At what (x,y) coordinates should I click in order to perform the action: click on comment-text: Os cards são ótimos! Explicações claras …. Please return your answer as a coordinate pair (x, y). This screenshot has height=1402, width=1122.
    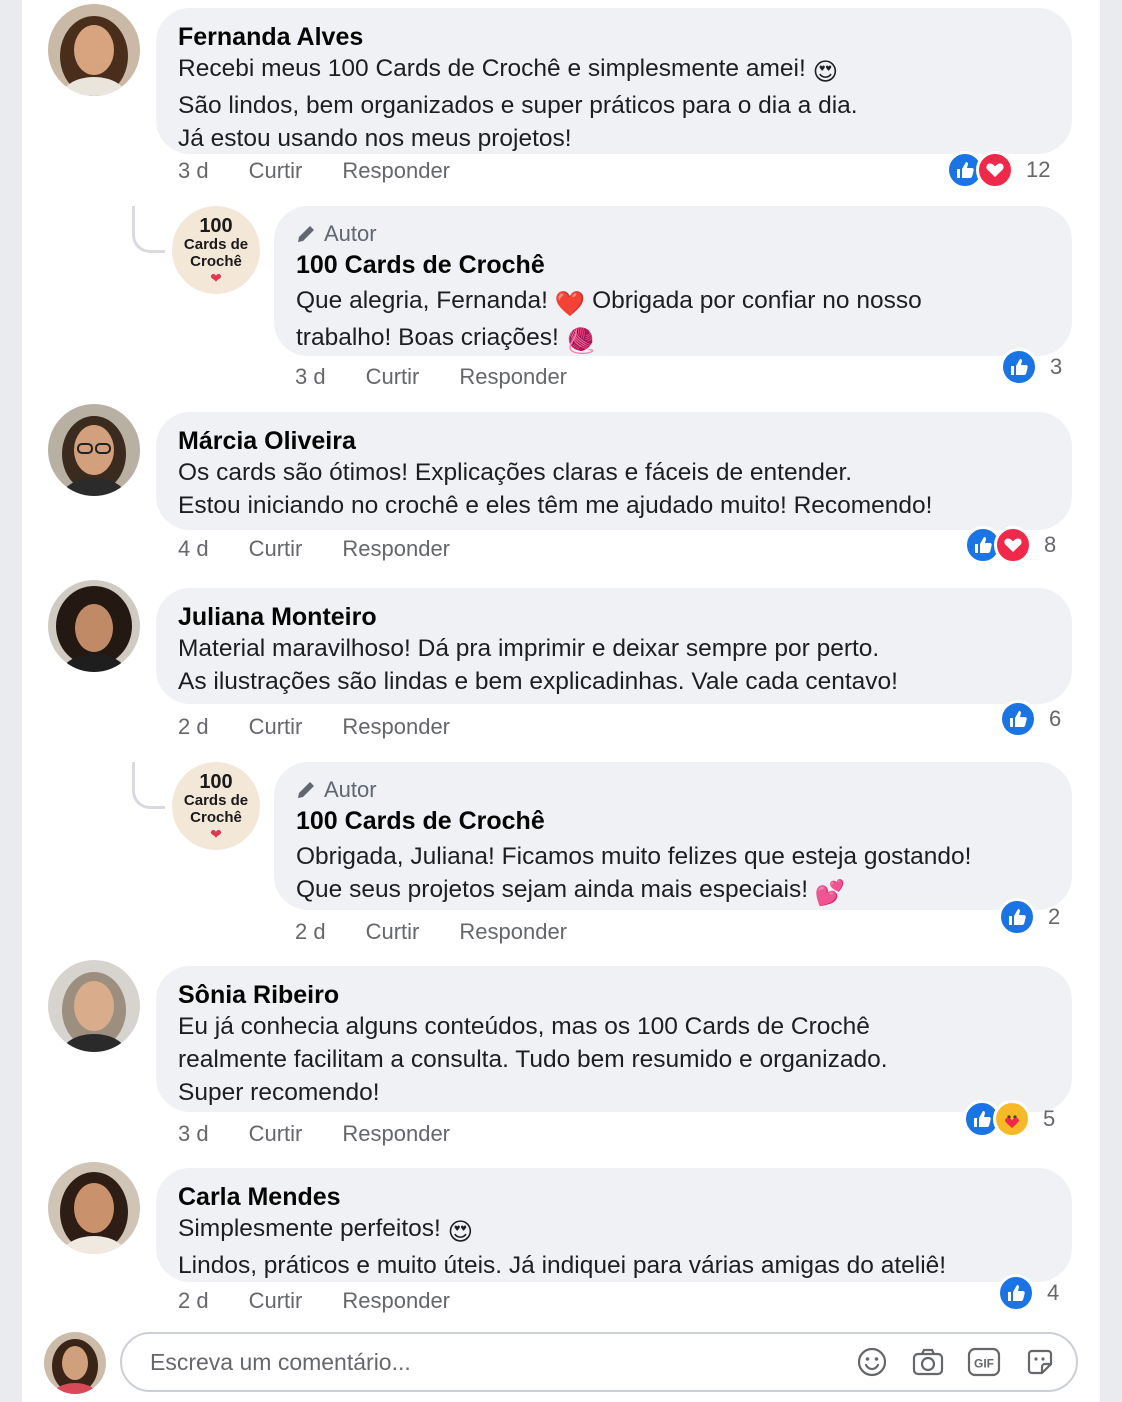
    Looking at the image, I should click on (555, 489).